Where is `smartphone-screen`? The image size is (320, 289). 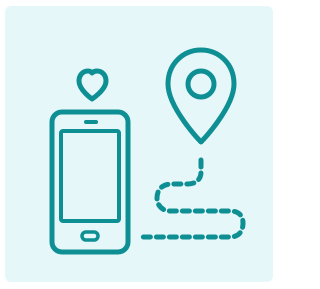 smartphone-screen is located at coordinates (90, 176).